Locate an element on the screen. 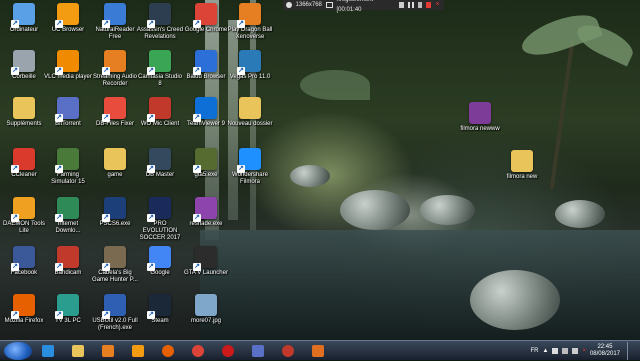 This screenshot has height=361, width=640. desktop-icon-label: VLC media player is located at coordinates (68, 77).